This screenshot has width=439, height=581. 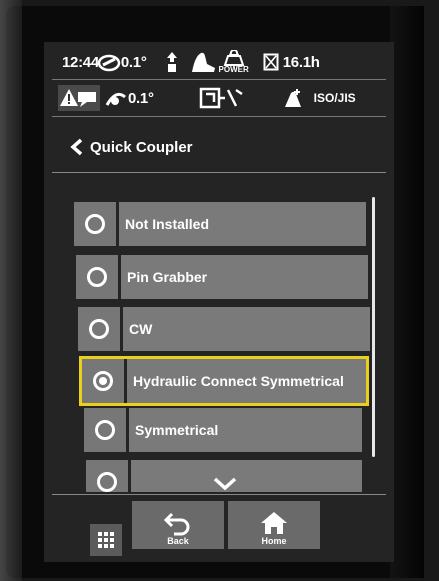 What do you see at coordinates (172, 62) in the screenshot?
I see `upload-boom-icon` at bounding box center [172, 62].